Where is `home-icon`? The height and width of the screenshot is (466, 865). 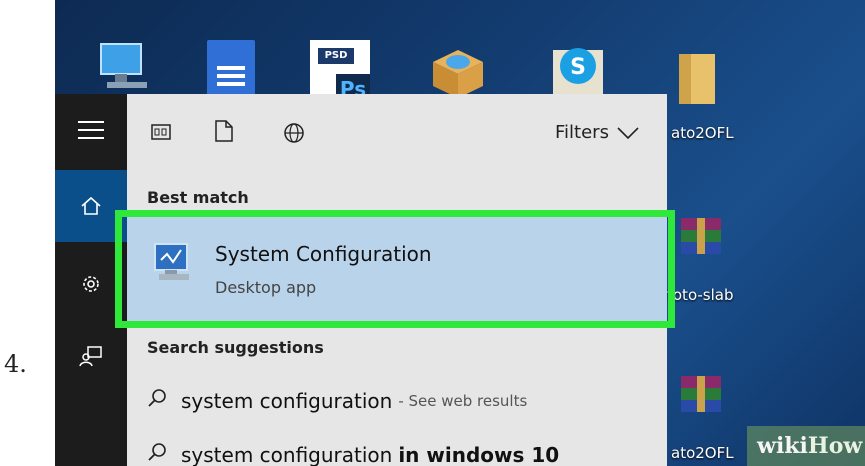
home-icon is located at coordinates (91, 205).